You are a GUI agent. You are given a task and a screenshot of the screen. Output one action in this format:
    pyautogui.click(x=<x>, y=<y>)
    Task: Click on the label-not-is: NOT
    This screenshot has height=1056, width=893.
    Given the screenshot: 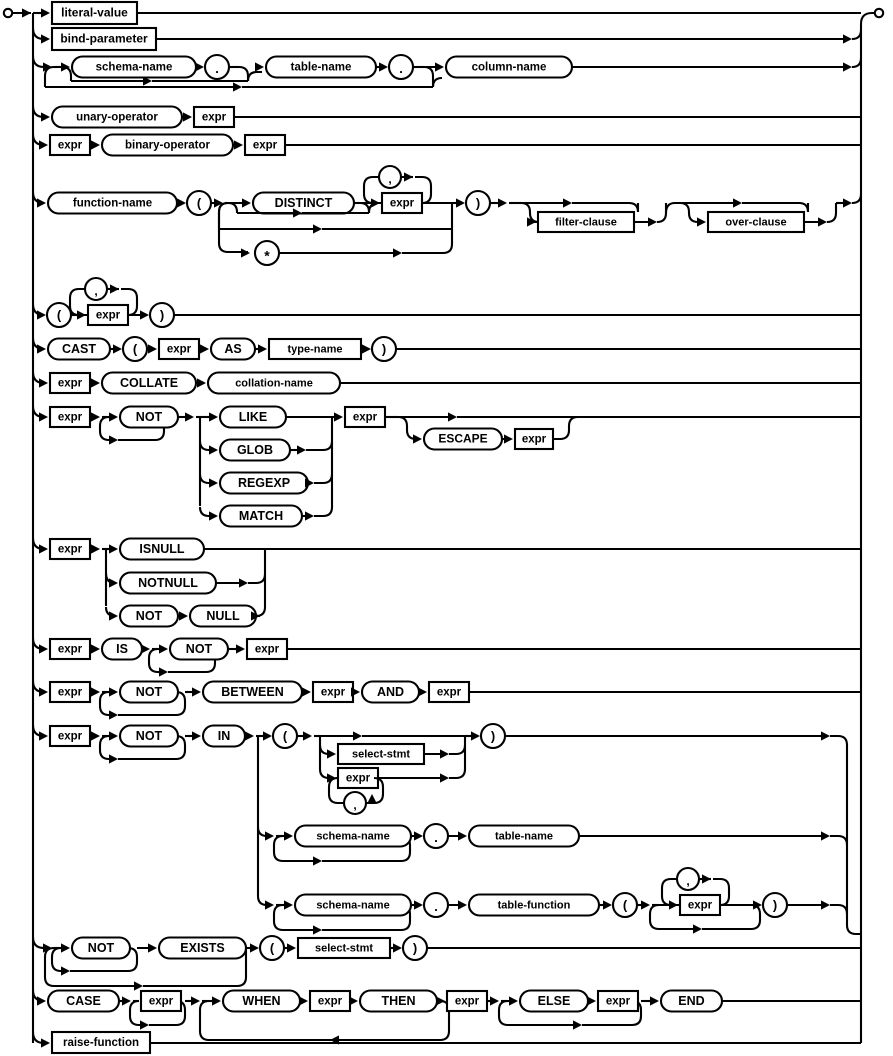 What is the action you would take?
    pyautogui.click(x=199, y=649)
    